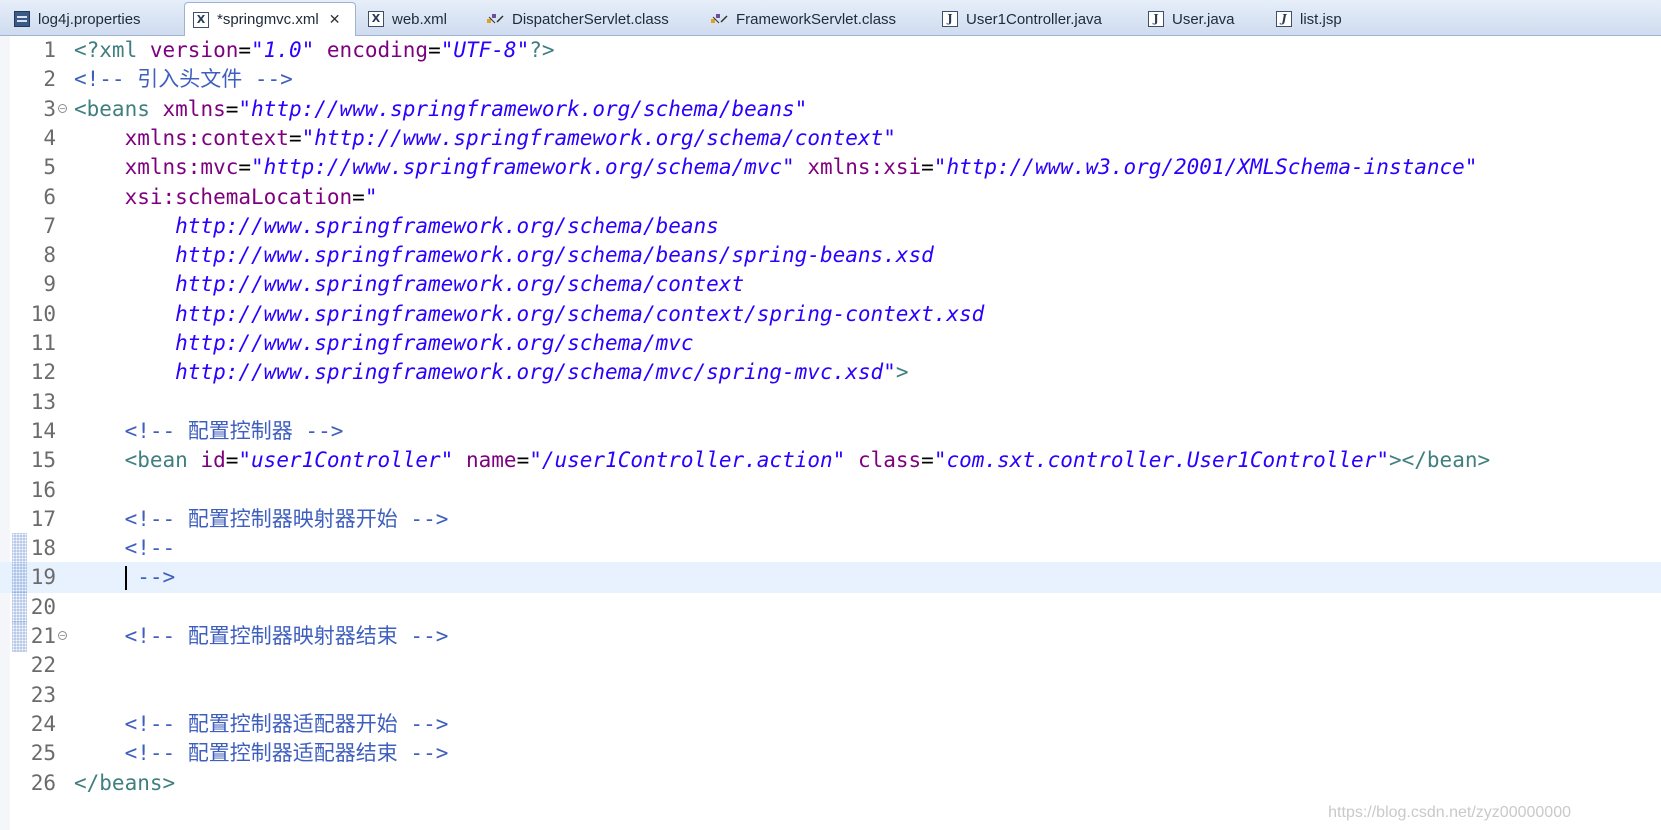  I want to click on tab-label: User.java, so click(1203, 19).